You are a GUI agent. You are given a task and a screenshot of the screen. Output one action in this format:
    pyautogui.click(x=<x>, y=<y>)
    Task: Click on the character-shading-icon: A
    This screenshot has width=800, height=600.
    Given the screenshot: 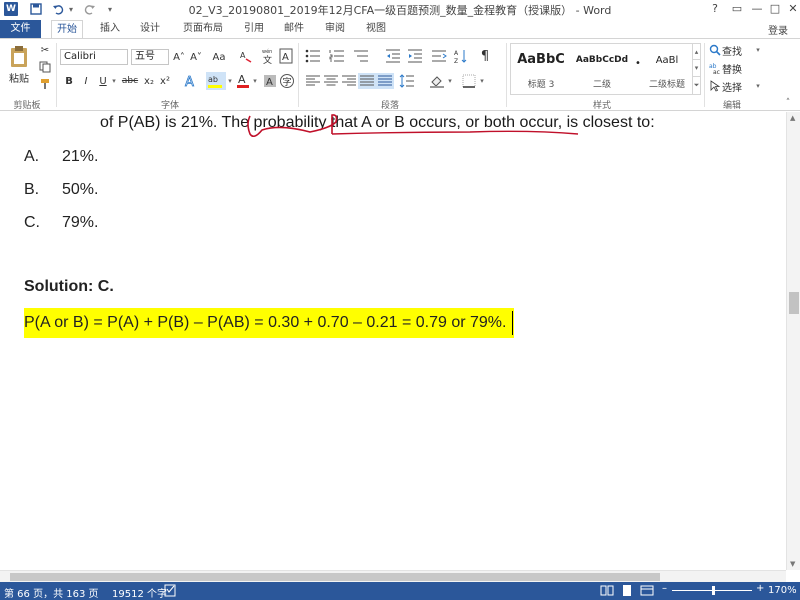 What is the action you would take?
    pyautogui.click(x=270, y=81)
    